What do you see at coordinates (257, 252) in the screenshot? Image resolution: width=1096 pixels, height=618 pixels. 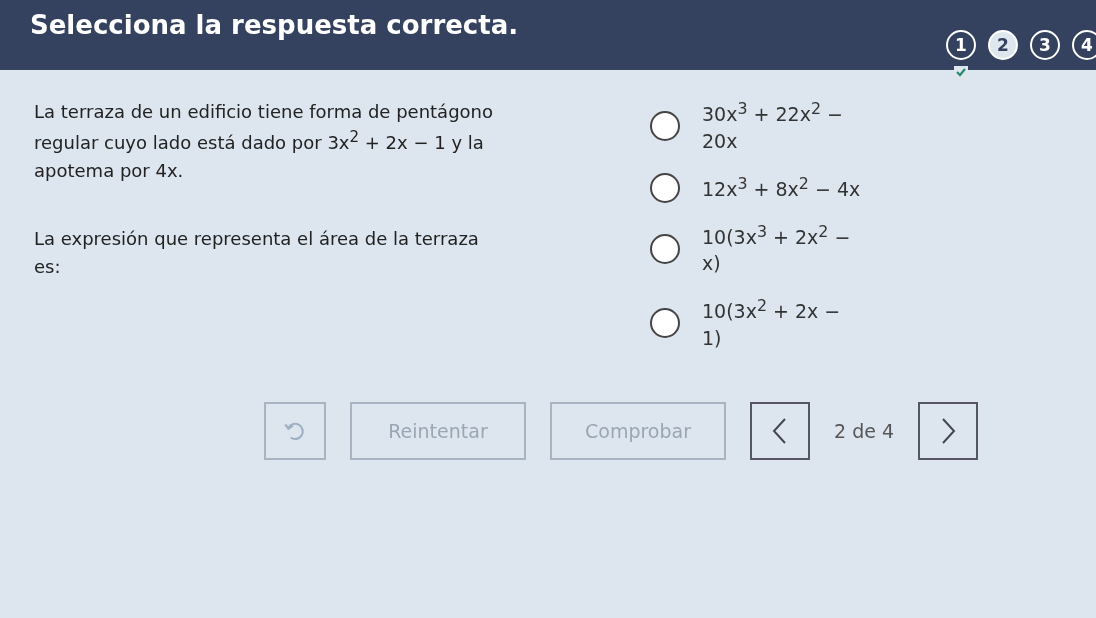 I see `question-text: La expresión que representa el área de la terraza es:` at bounding box center [257, 252].